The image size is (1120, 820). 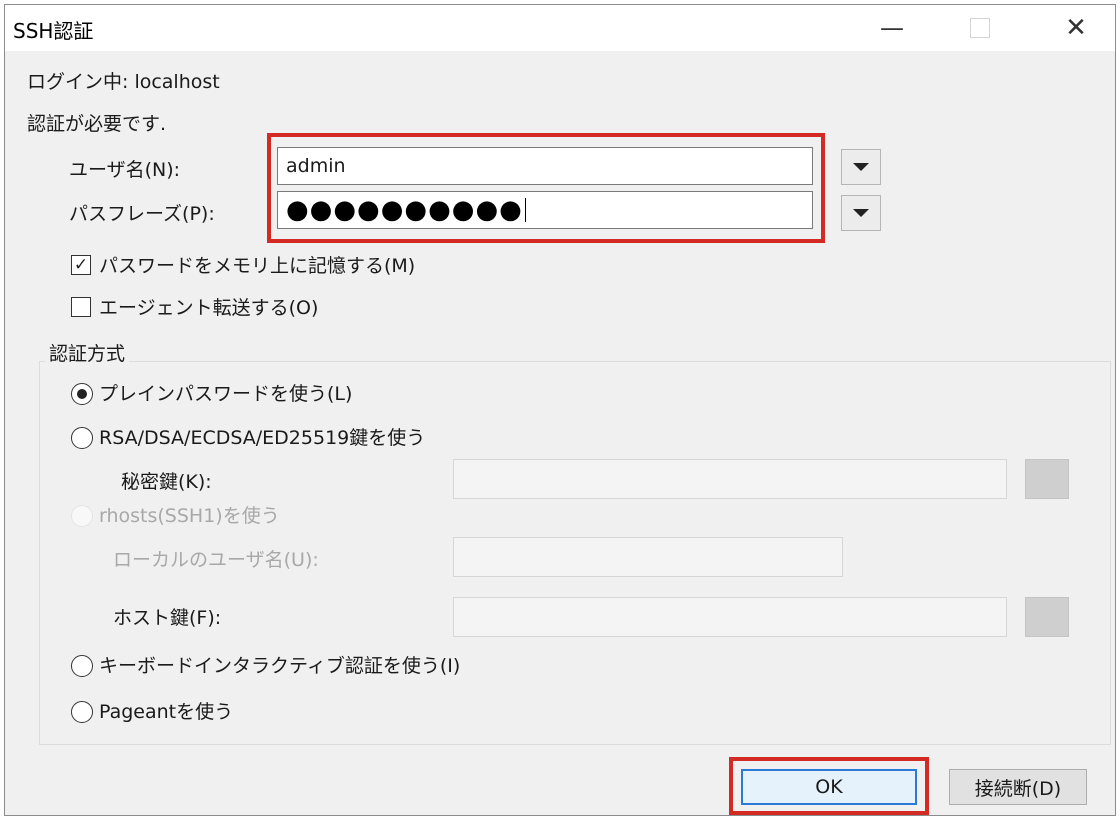 What do you see at coordinates (404, 210) in the screenshot?
I see `passphrase-masked-value: ●●●●●●●●●●` at bounding box center [404, 210].